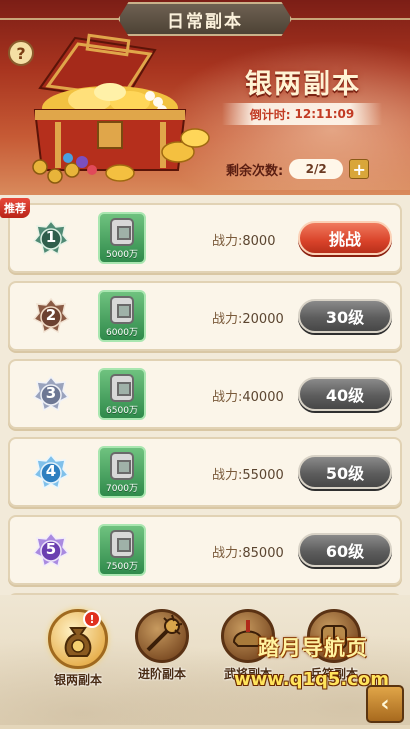 This screenshot has height=729, width=410. I want to click on stage-number: 2, so click(51, 315).